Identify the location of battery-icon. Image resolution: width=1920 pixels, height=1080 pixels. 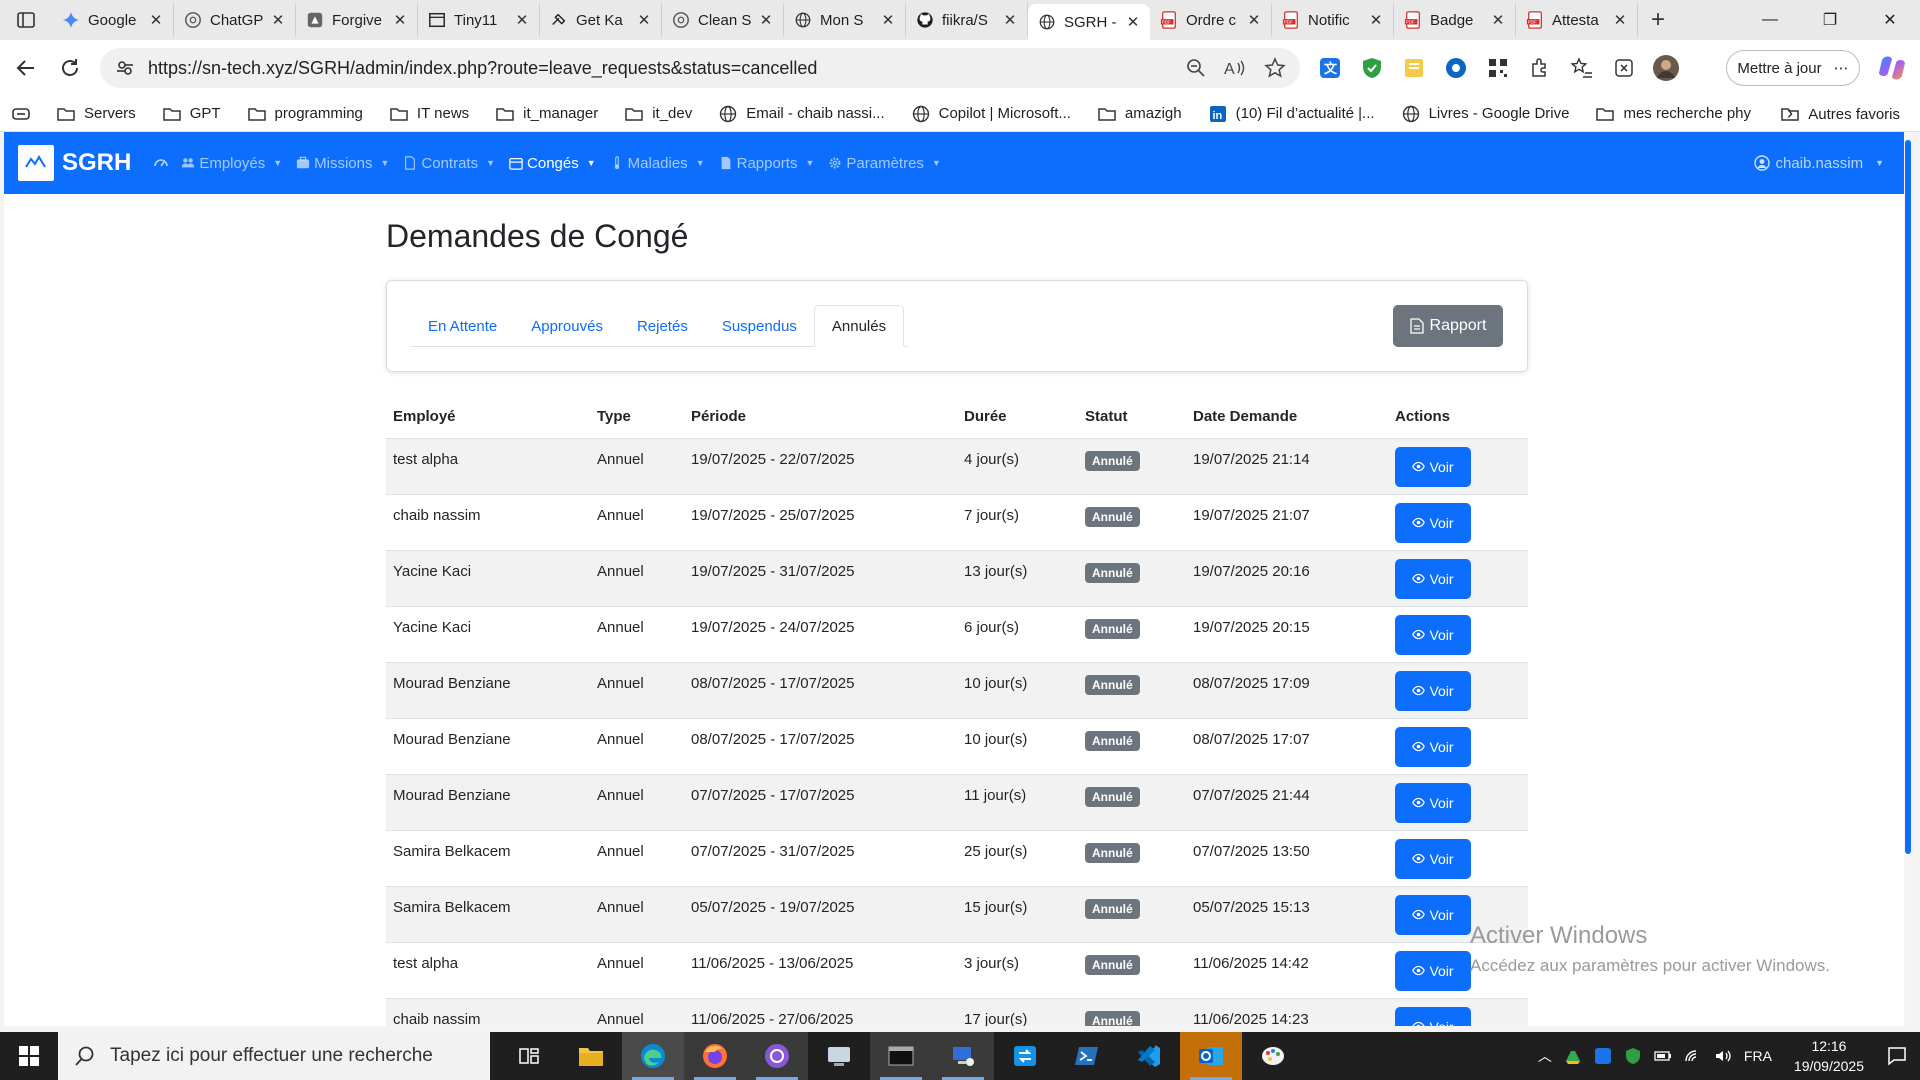
(1663, 1056).